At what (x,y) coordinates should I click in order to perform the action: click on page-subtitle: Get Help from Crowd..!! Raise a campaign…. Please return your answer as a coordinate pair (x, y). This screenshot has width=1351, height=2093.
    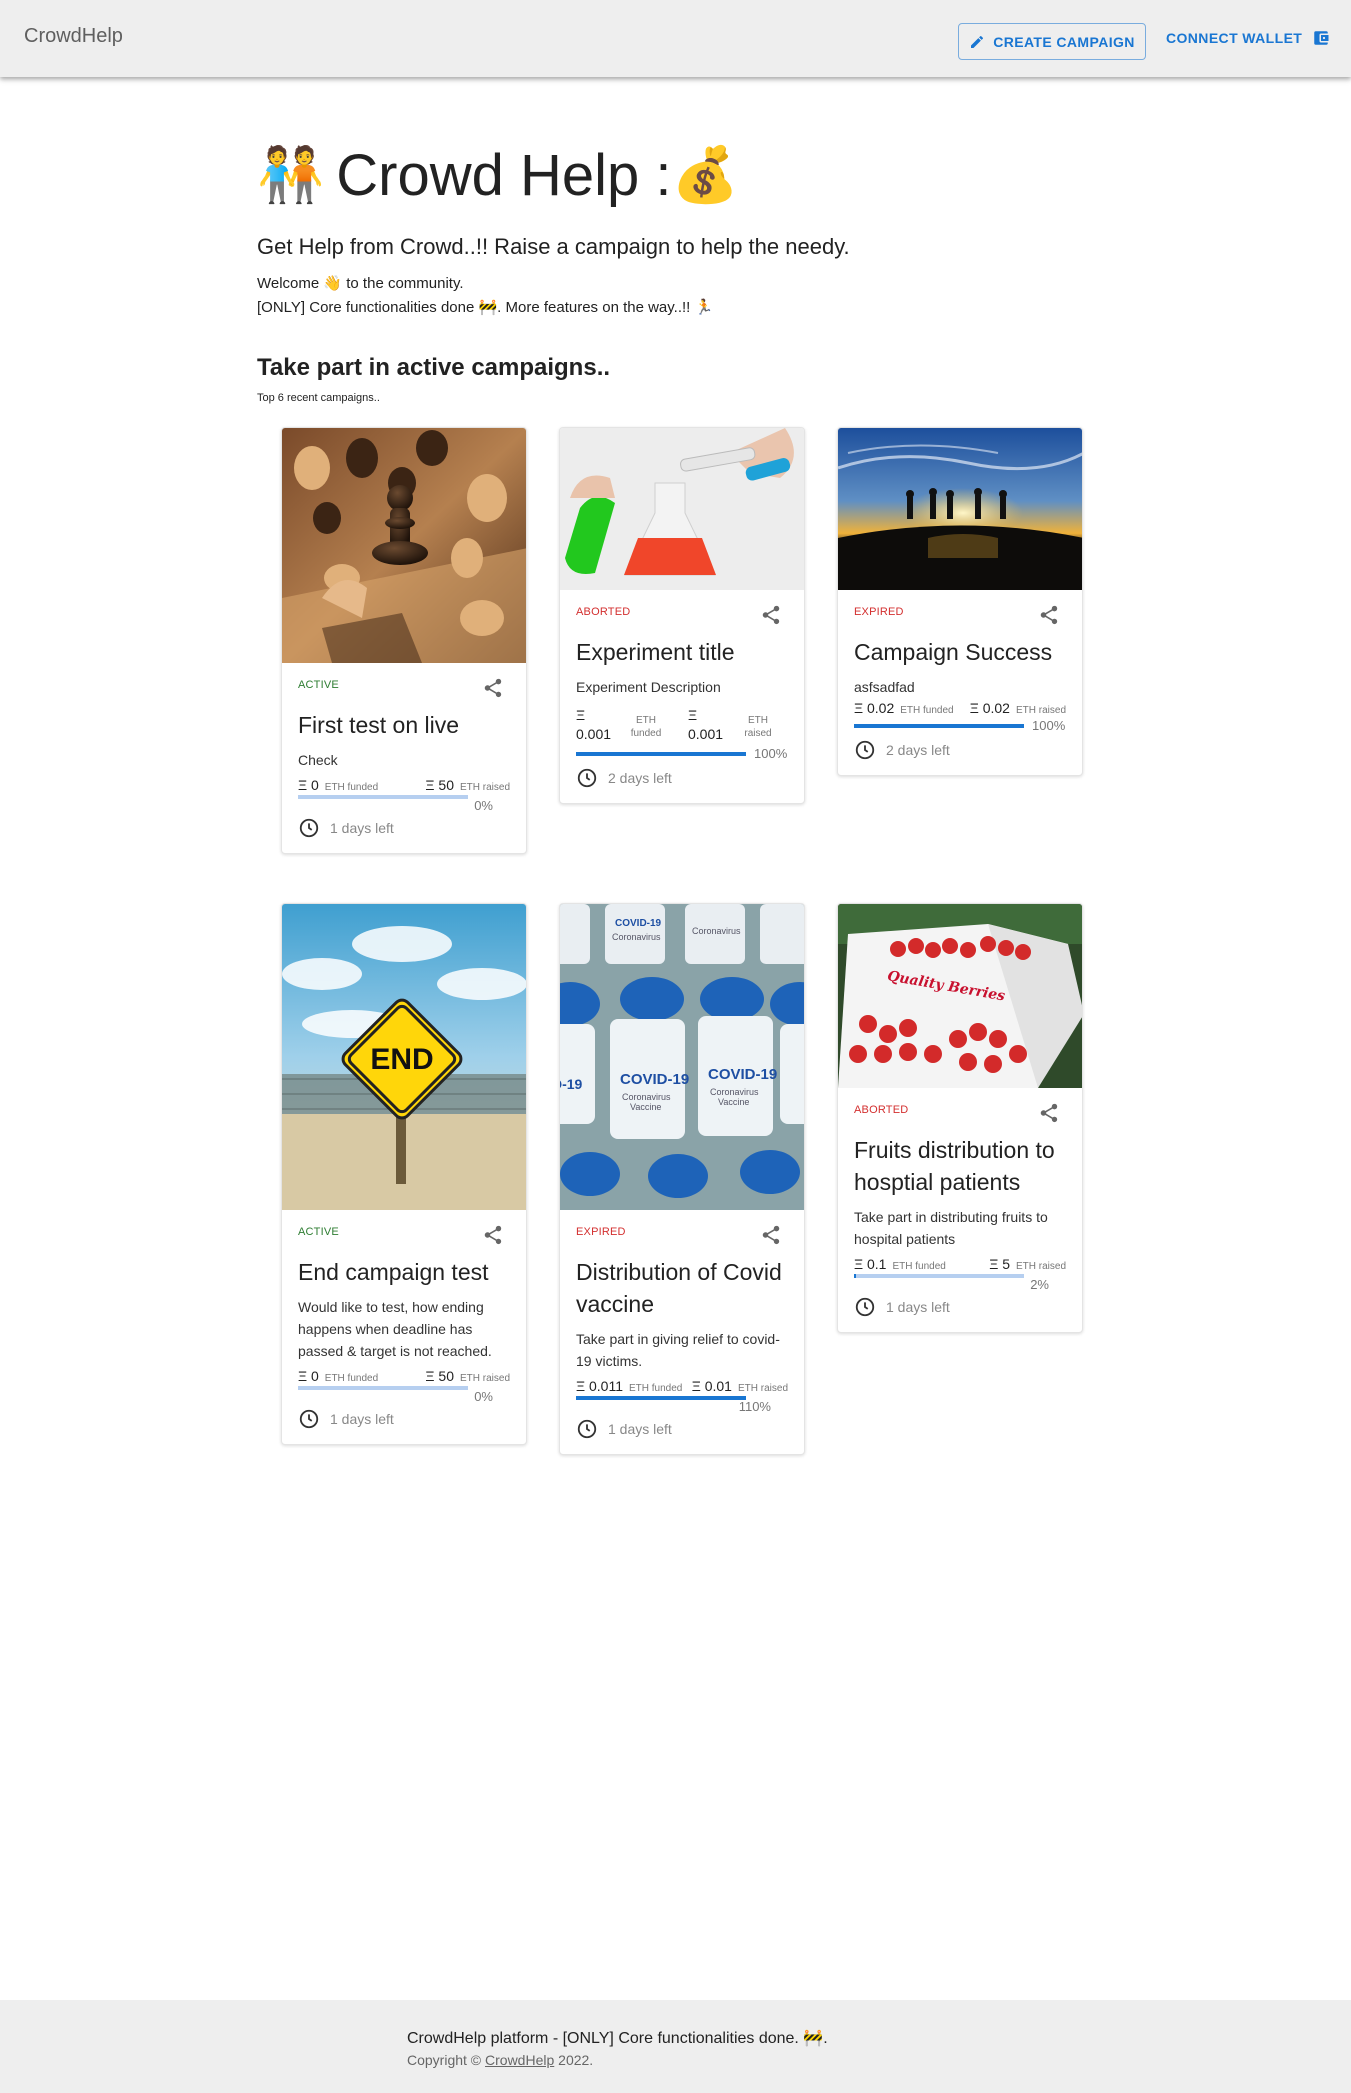
    Looking at the image, I should click on (553, 246).